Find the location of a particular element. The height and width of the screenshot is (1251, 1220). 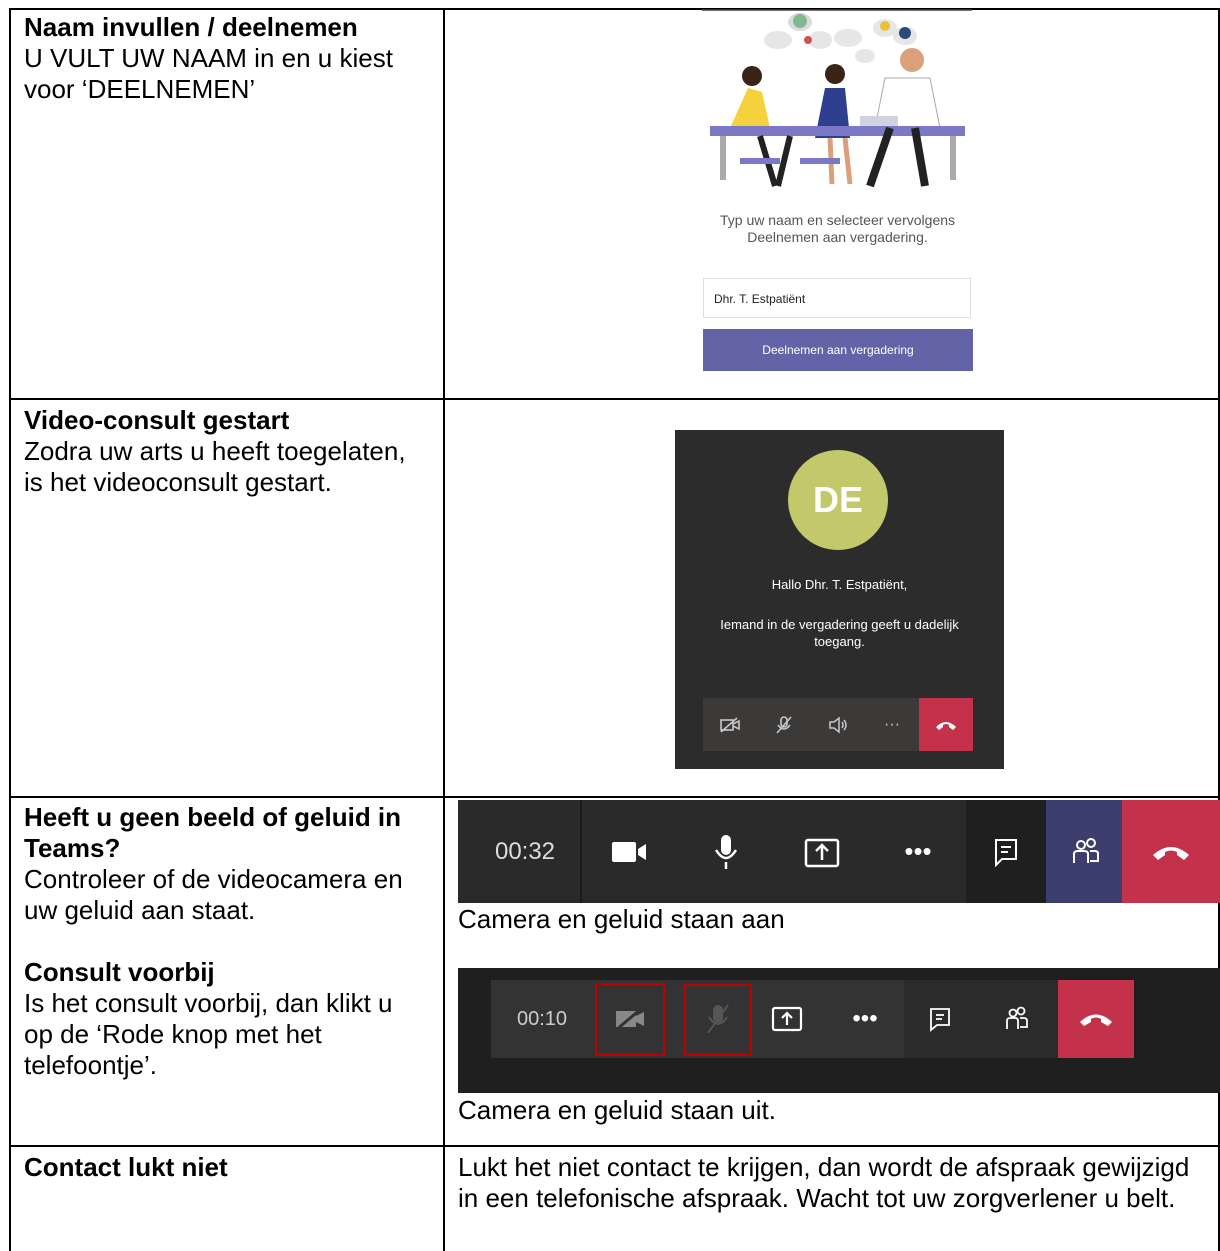

row2-heading: Video-consult gestart is located at coordinates (157, 420).